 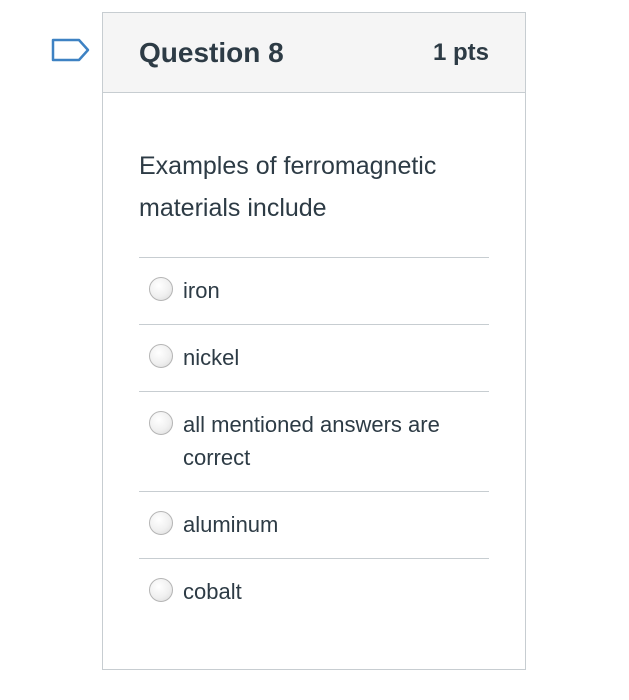 I want to click on question-title: Question 8, so click(x=211, y=52).